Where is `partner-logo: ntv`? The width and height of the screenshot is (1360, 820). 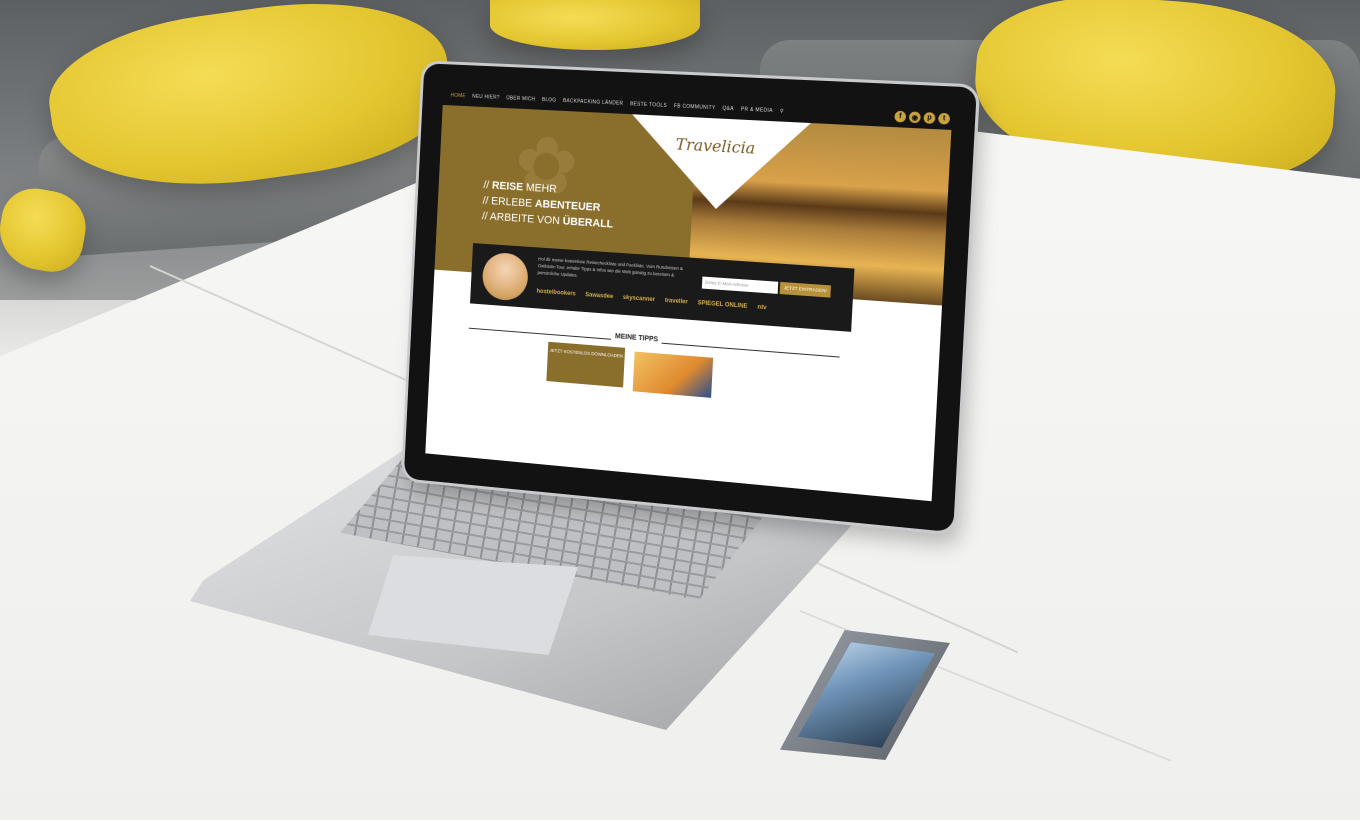
partner-logo: ntv is located at coordinates (761, 308).